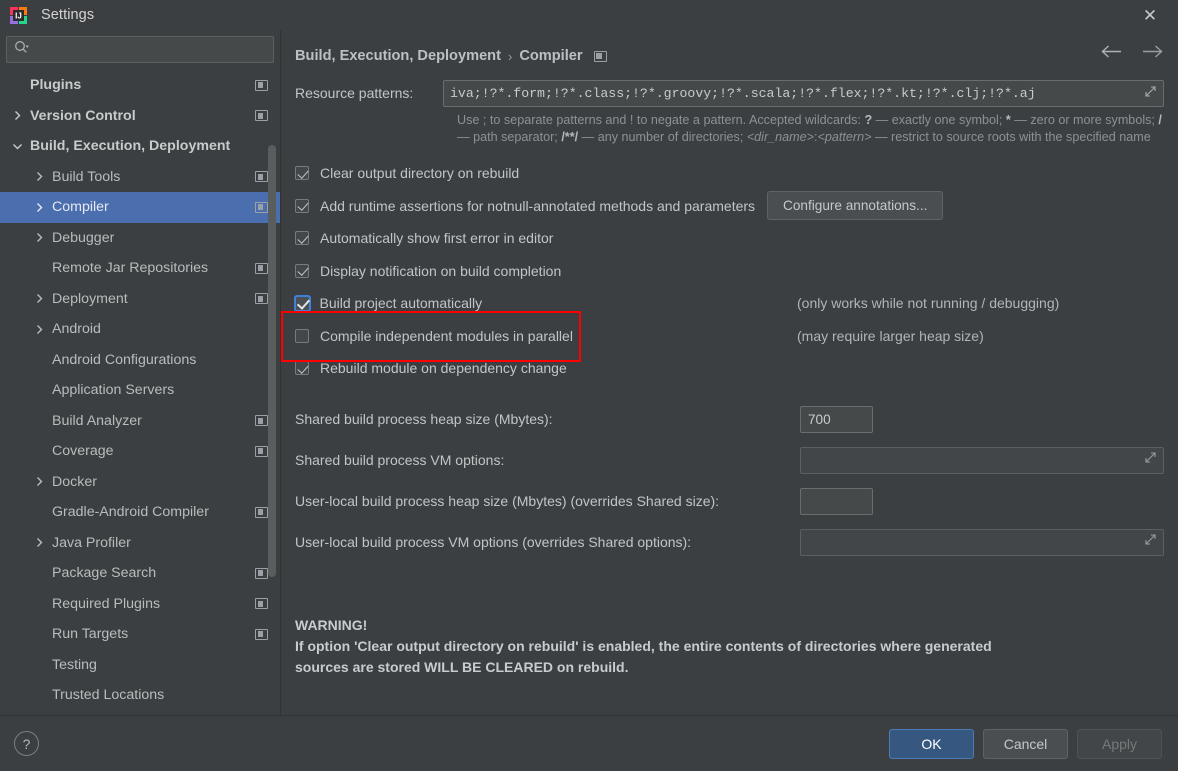 This screenshot has height=771, width=1178. Describe the element at coordinates (1150, 15) in the screenshot. I see `close-icon: ✕` at that location.